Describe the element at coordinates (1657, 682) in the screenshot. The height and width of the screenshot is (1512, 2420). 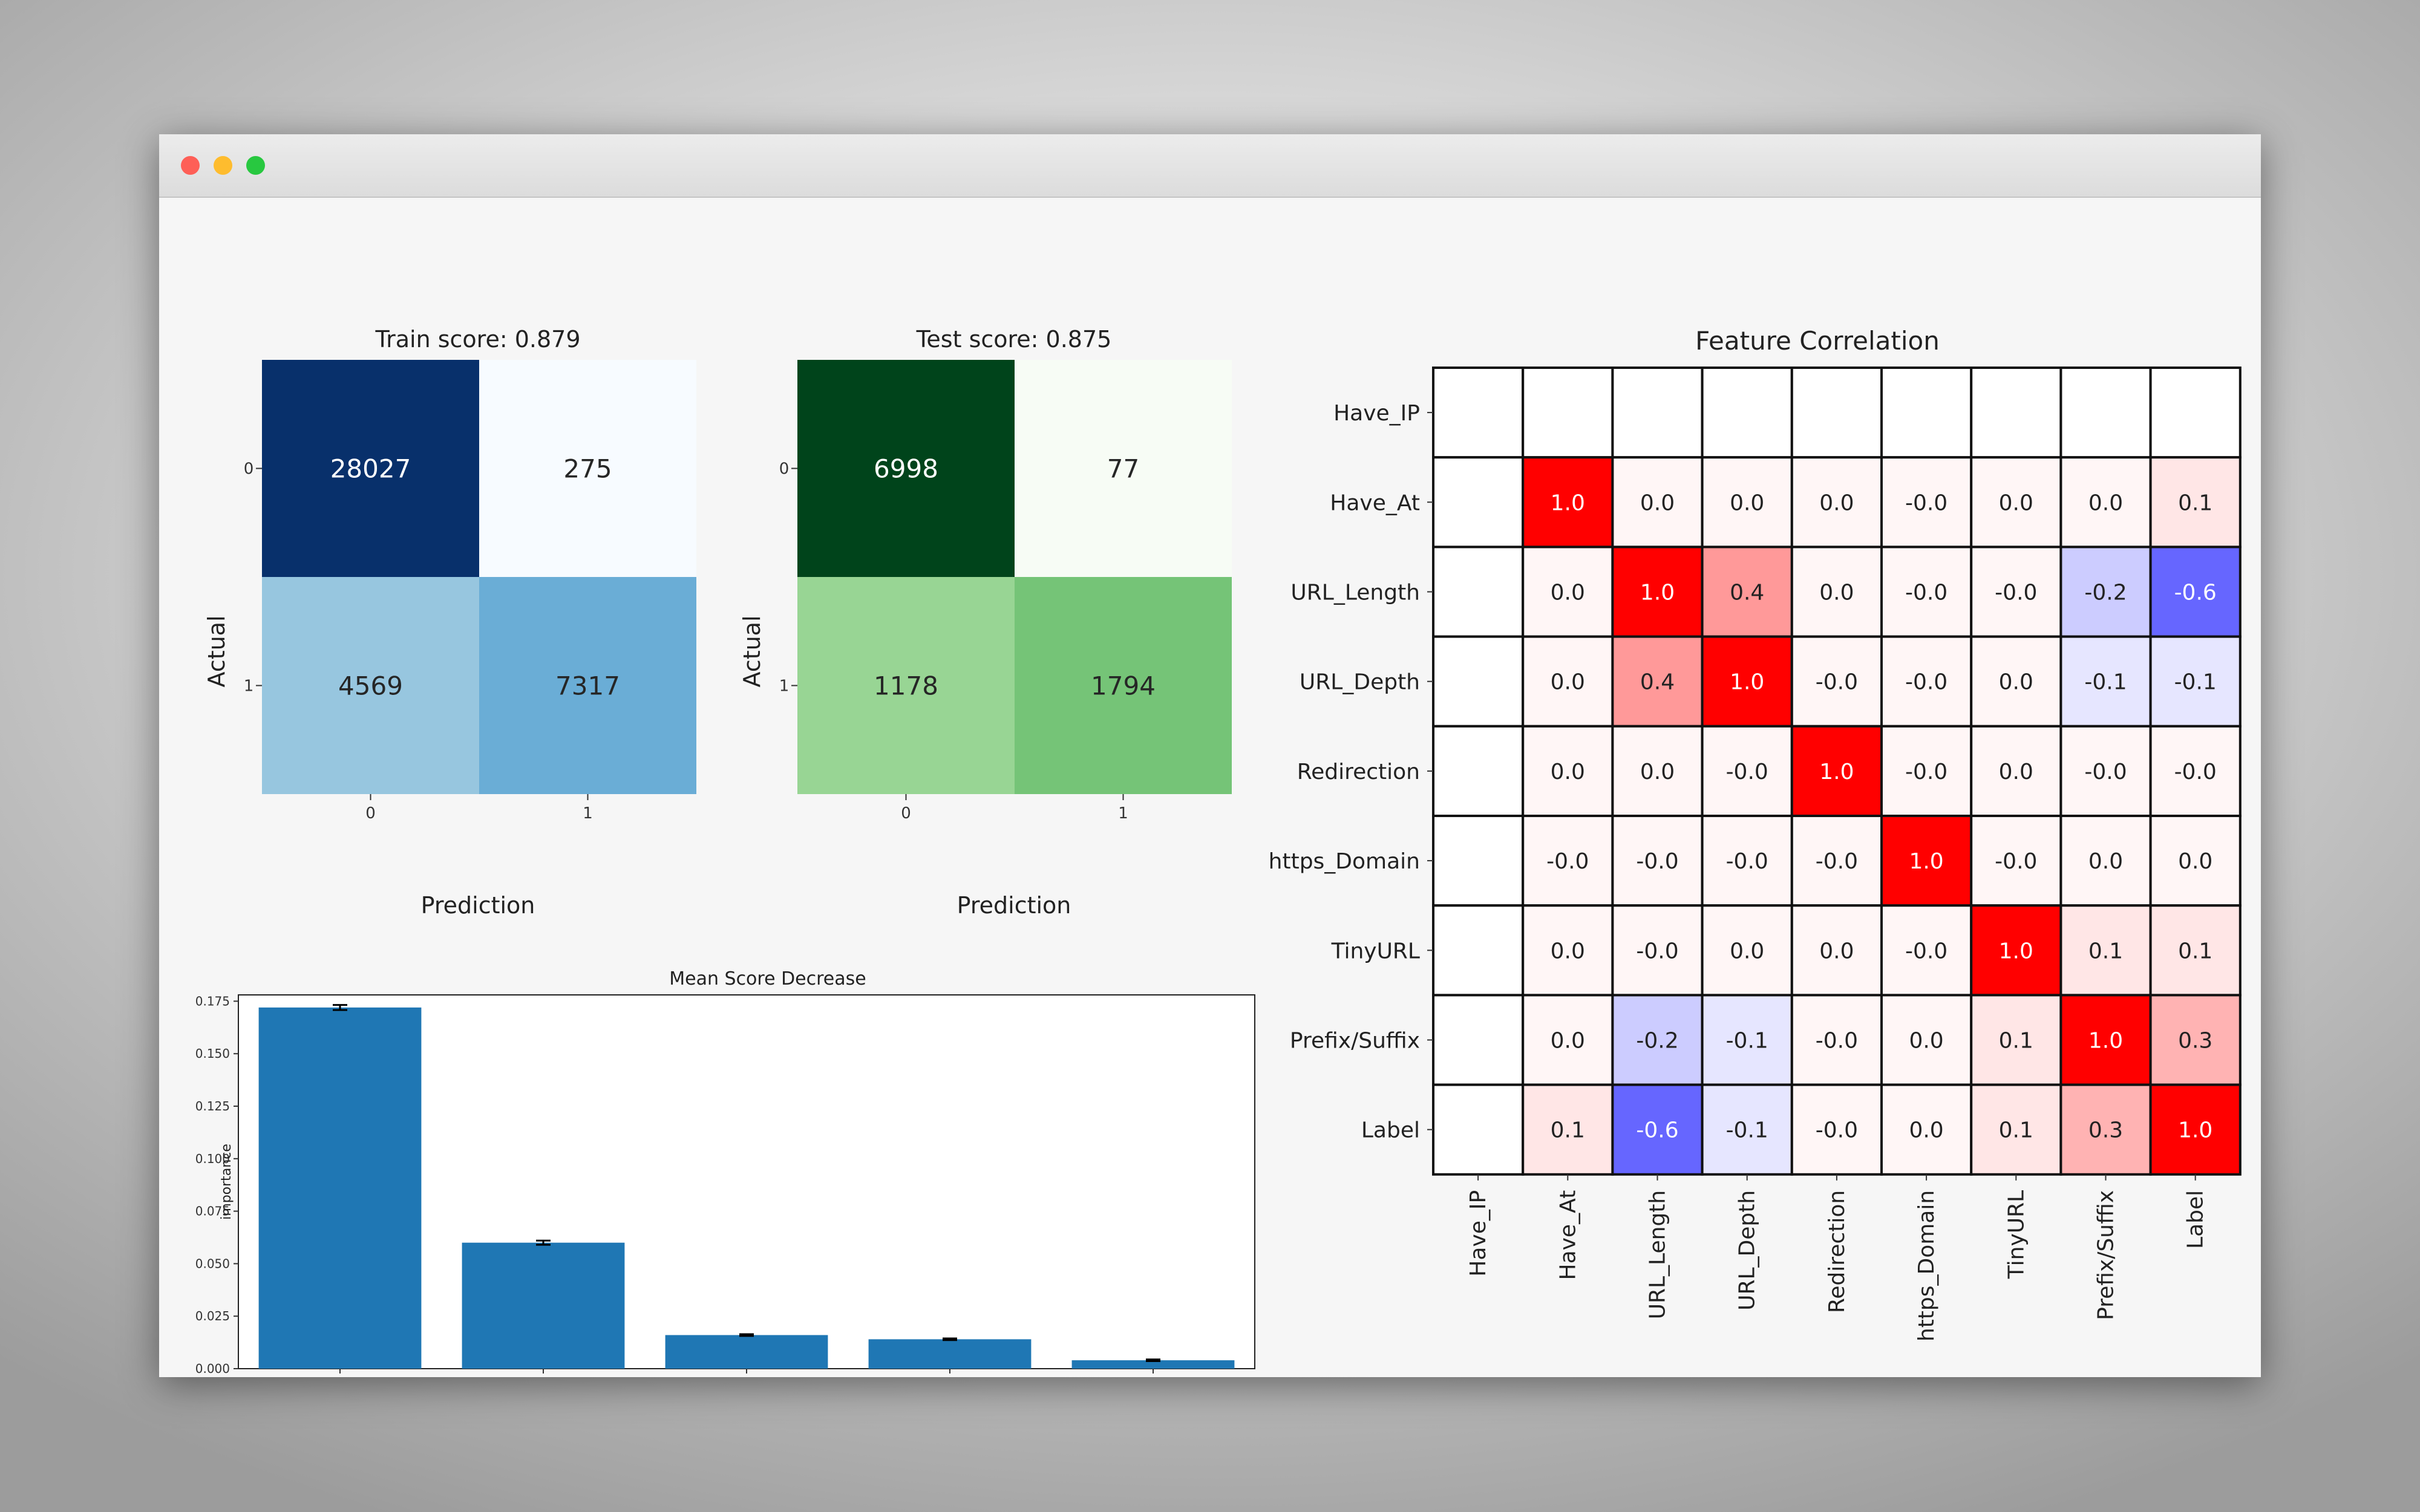
I see `corr-cell-value: 0.4` at that location.